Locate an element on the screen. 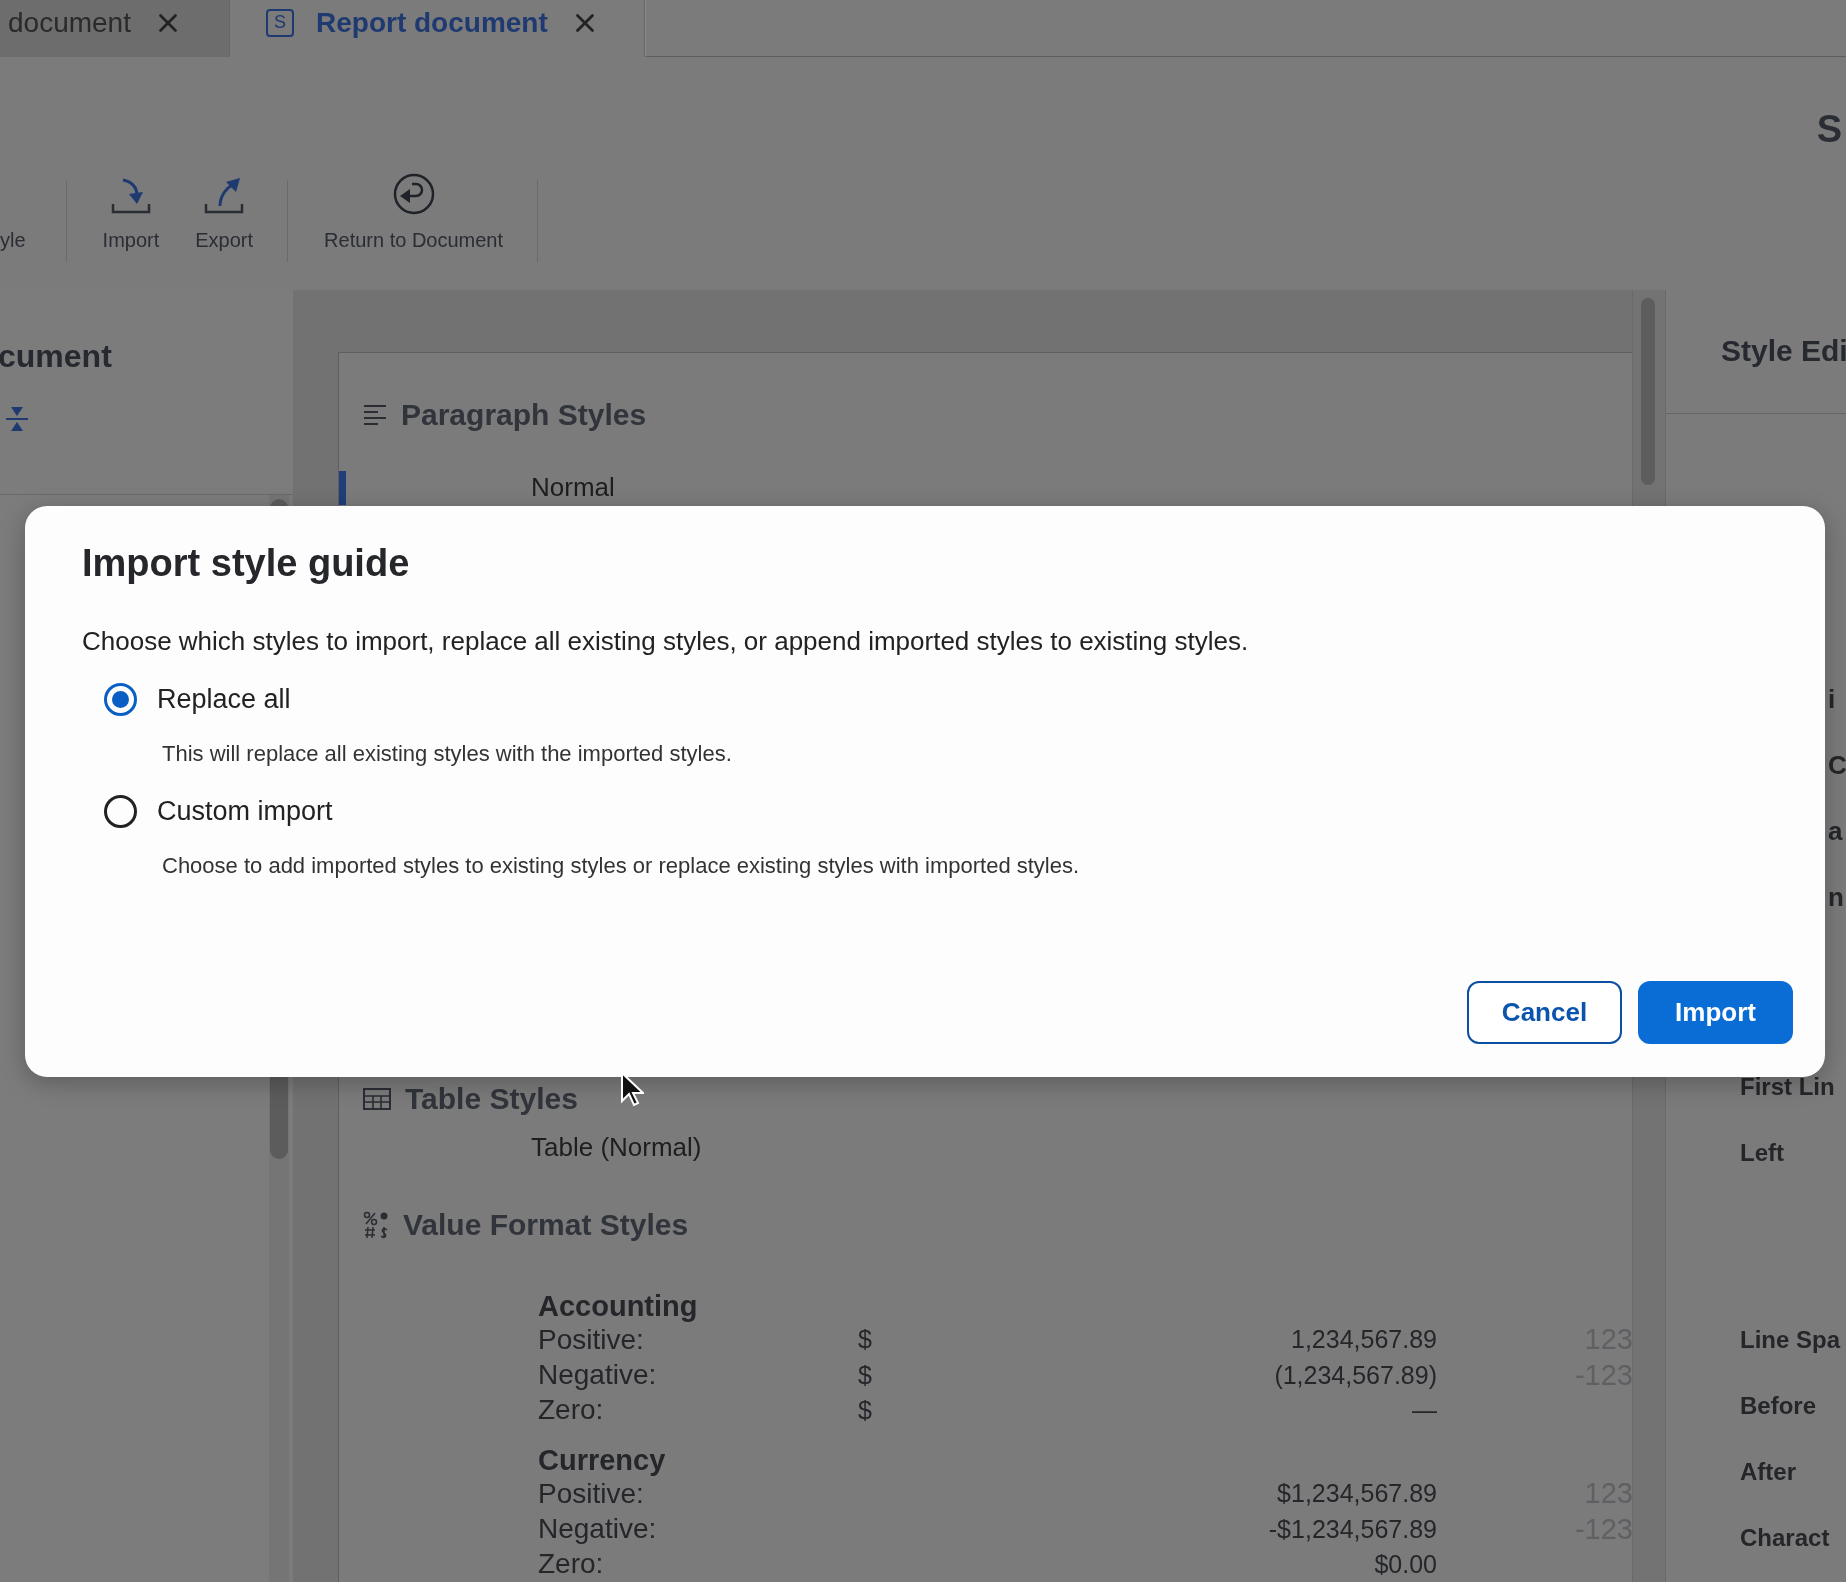 This screenshot has width=1846, height=1582. toolbar-button: Return to Document is located at coordinates (414, 212).